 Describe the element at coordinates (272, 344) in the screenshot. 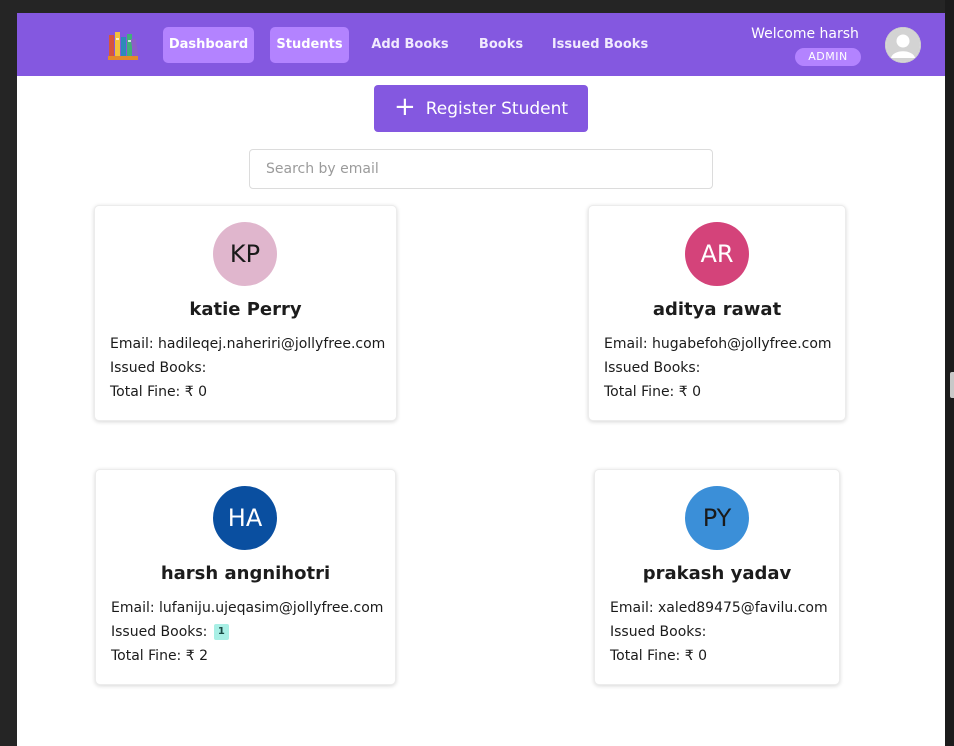

I see `email-value: hadileqej.naheriri@jollyfree.com` at that location.